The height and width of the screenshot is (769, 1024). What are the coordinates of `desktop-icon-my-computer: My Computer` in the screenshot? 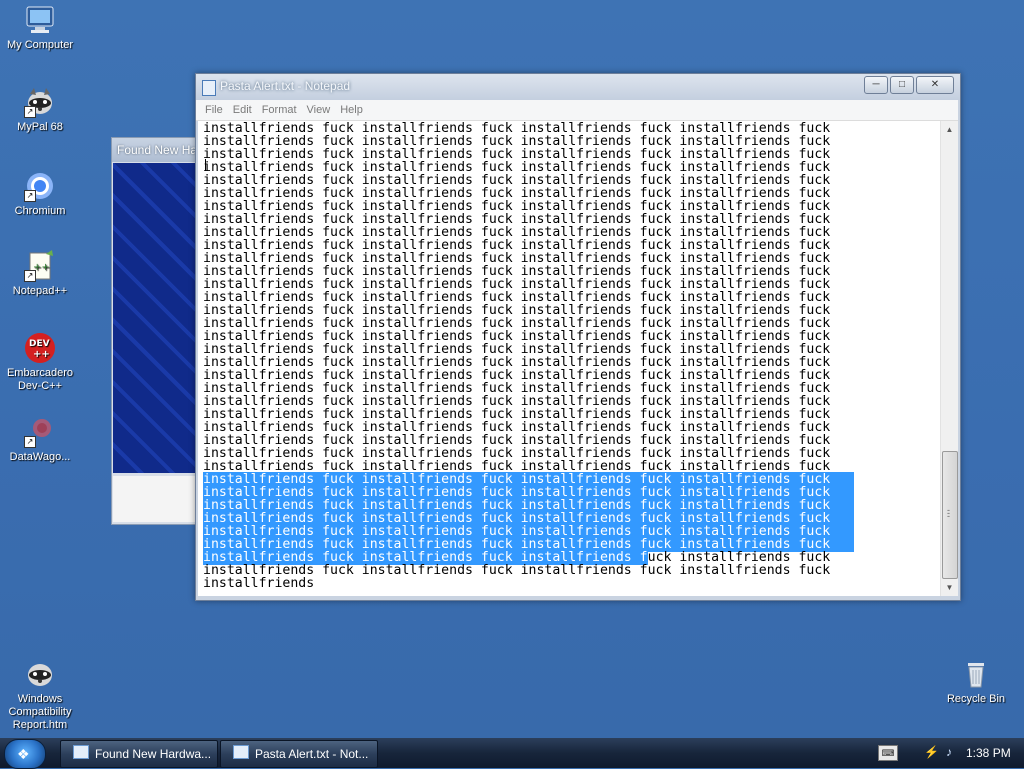 It's located at (40, 28).